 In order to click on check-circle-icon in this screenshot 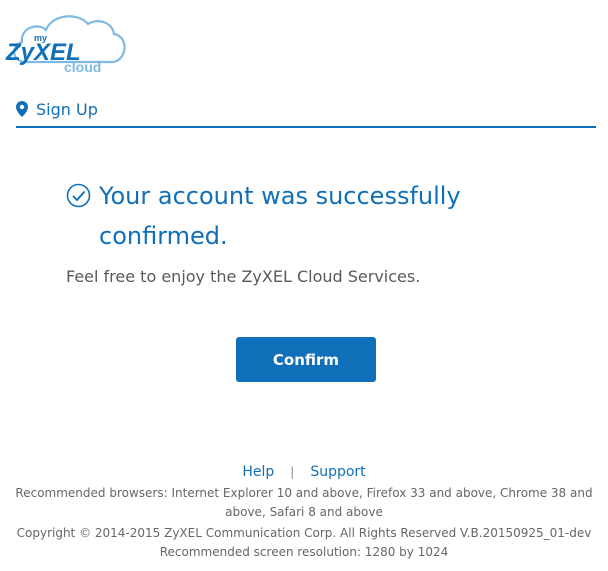, I will do `click(78, 195)`.